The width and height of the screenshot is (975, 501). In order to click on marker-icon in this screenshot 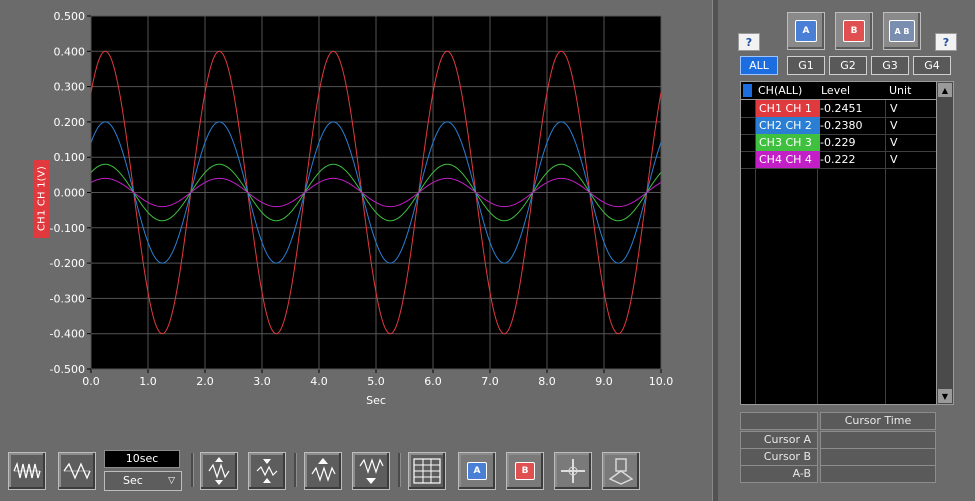, I will do `click(621, 471)`.